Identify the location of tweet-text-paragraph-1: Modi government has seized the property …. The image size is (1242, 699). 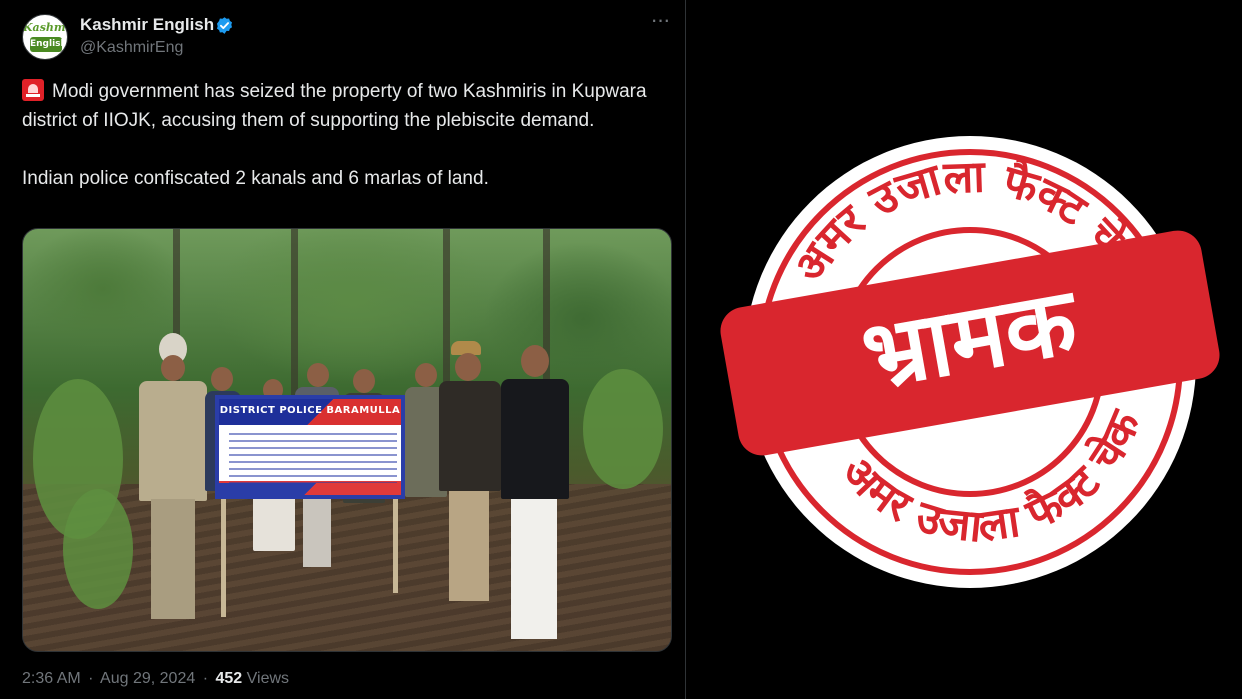
(334, 106).